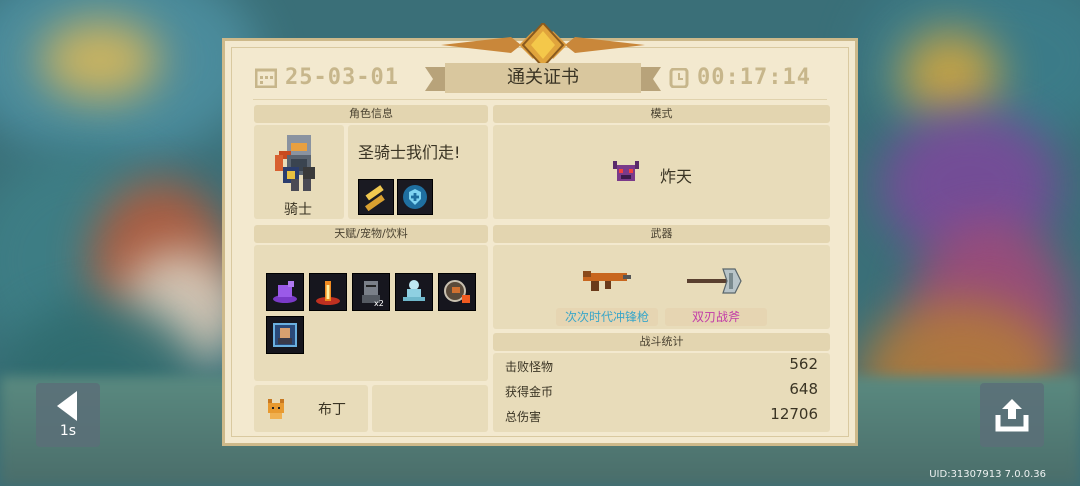 This screenshot has height=486, width=1080. Describe the element at coordinates (754, 77) in the screenshot. I see `clear-time: 00:17:14` at that location.